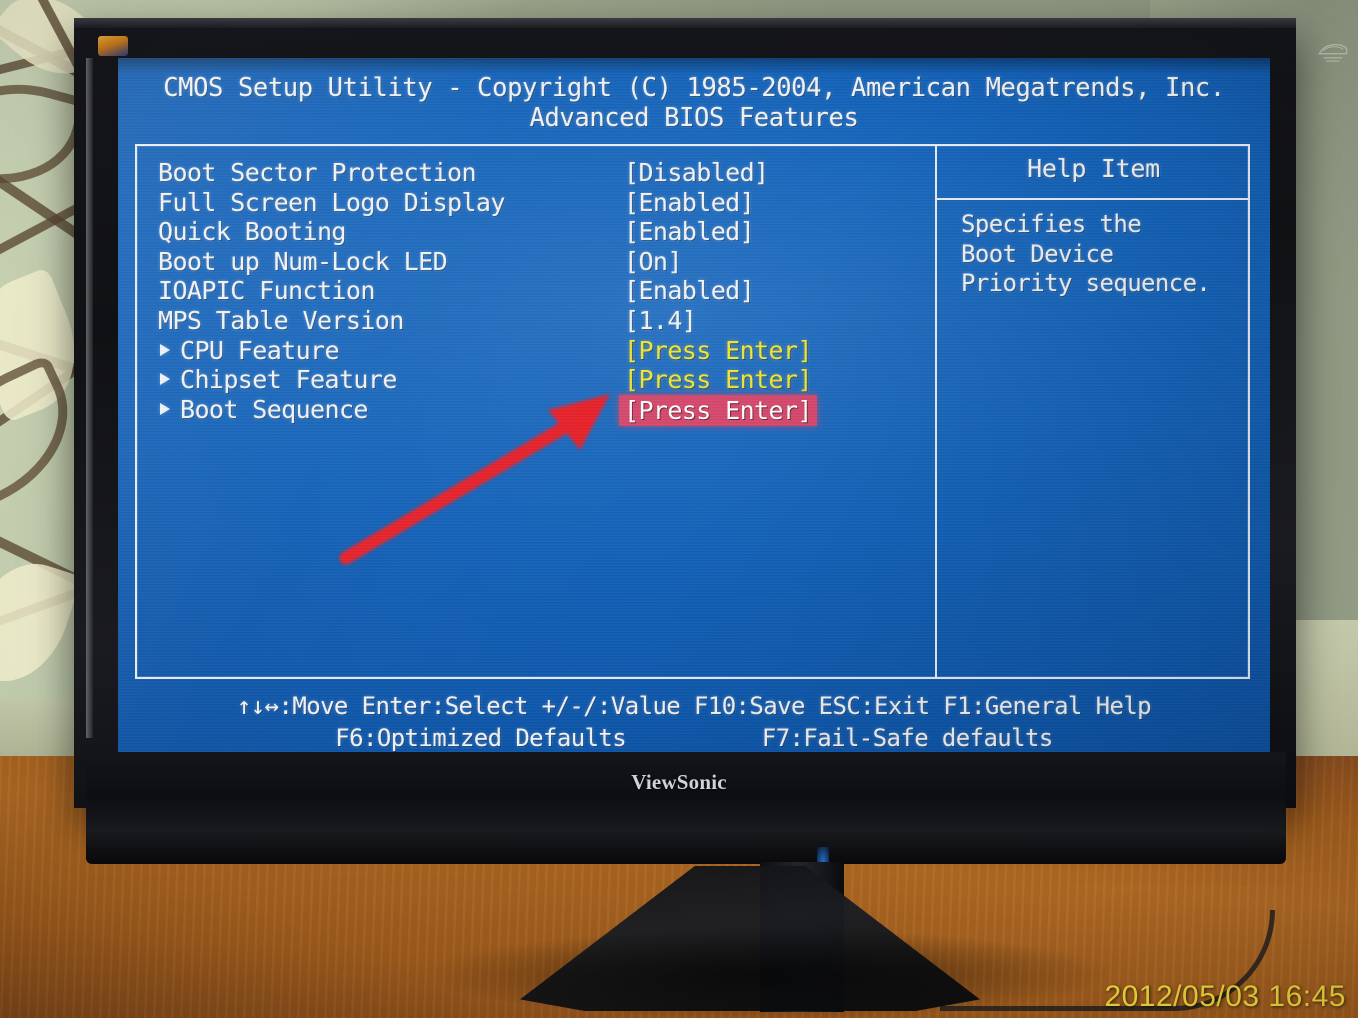  Describe the element at coordinates (686, 808) in the screenshot. I see `monitor-bezel-bottom` at that location.